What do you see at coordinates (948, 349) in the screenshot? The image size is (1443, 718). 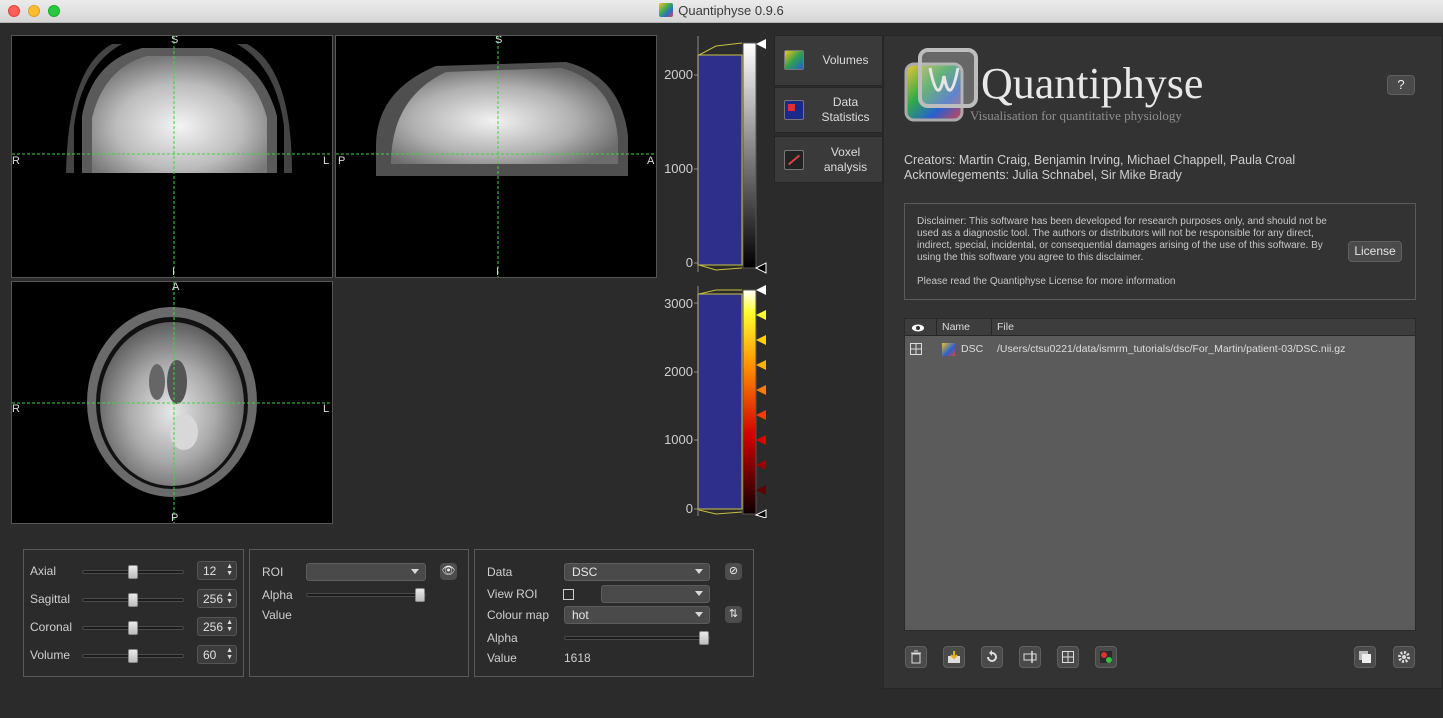 I see `data-type-icon` at bounding box center [948, 349].